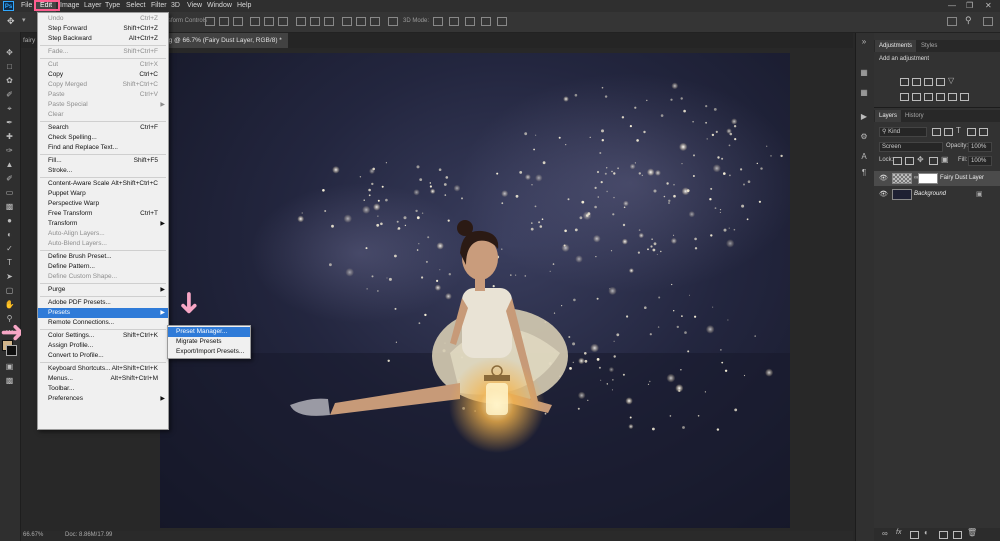  What do you see at coordinates (864, 92) in the screenshot?
I see `properties-panel-icon: ▦` at bounding box center [864, 92].